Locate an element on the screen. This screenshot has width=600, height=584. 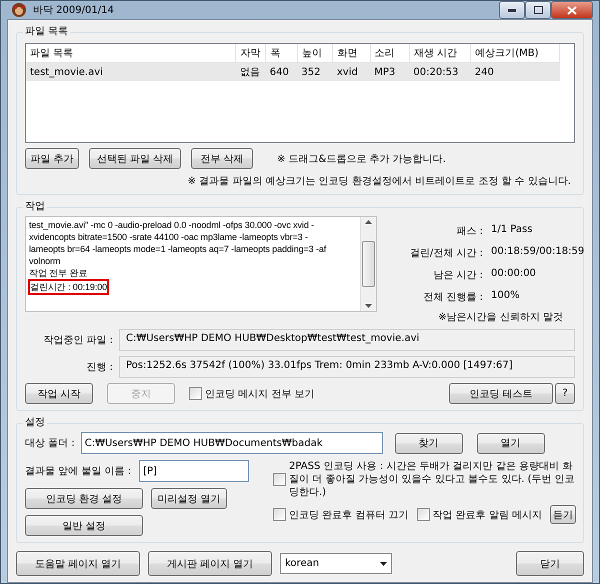
minimize-button is located at coordinates (512, 10).